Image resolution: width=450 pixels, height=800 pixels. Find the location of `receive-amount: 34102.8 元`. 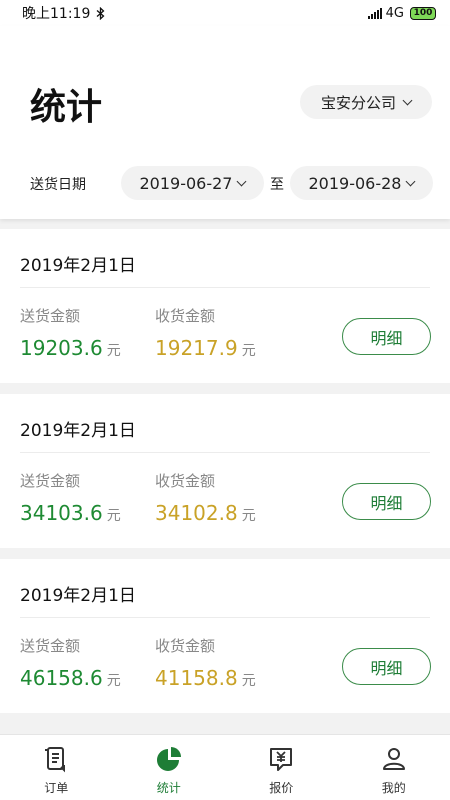

receive-amount: 34102.8 元 is located at coordinates (205, 513).